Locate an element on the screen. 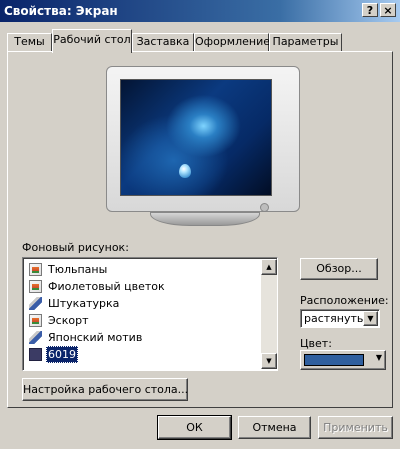 This screenshot has height=449, width=400. list-item-label: Эскорт is located at coordinates (68, 320).